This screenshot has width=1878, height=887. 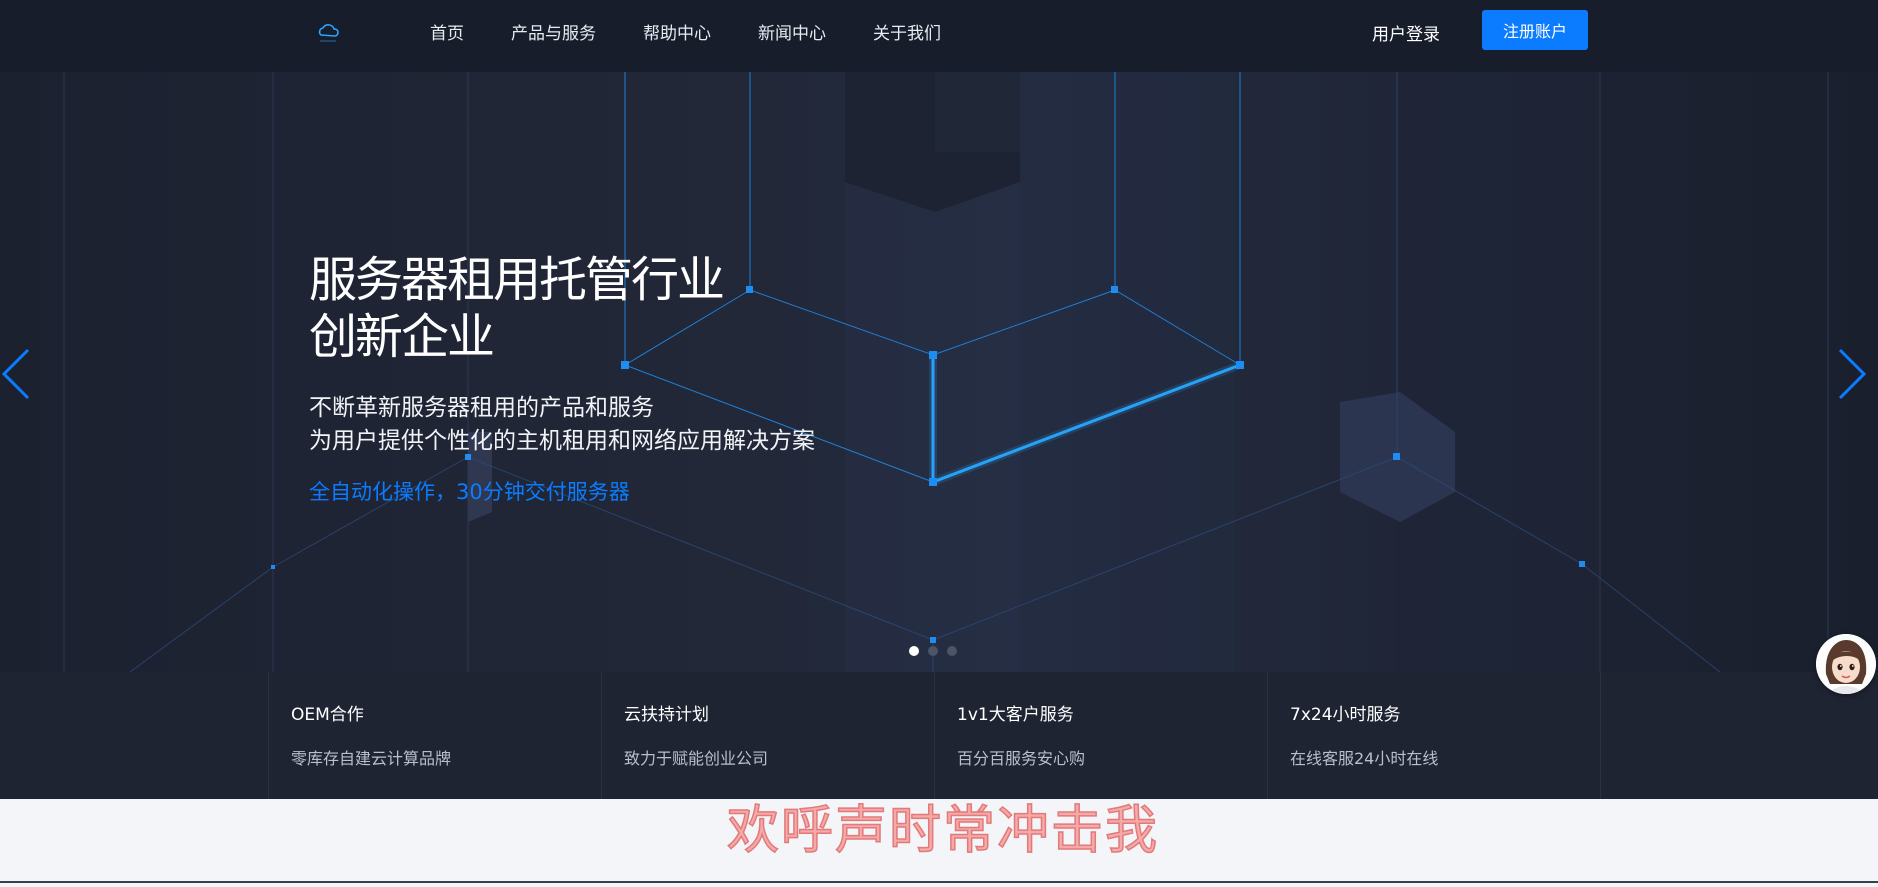 What do you see at coordinates (328, 32) in the screenshot?
I see `cloud-icon` at bounding box center [328, 32].